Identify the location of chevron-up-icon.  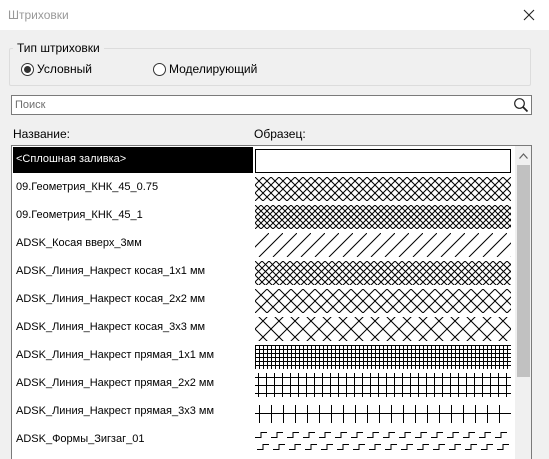
(523, 156).